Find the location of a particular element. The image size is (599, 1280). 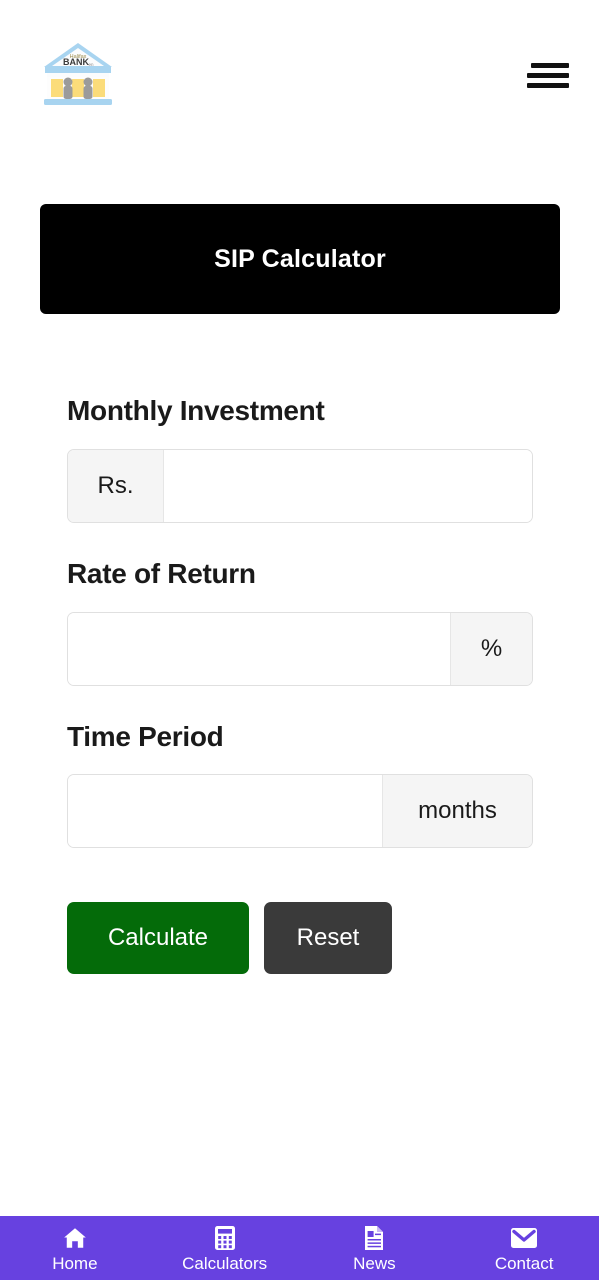

percent-suffix-addon: % is located at coordinates (491, 648).